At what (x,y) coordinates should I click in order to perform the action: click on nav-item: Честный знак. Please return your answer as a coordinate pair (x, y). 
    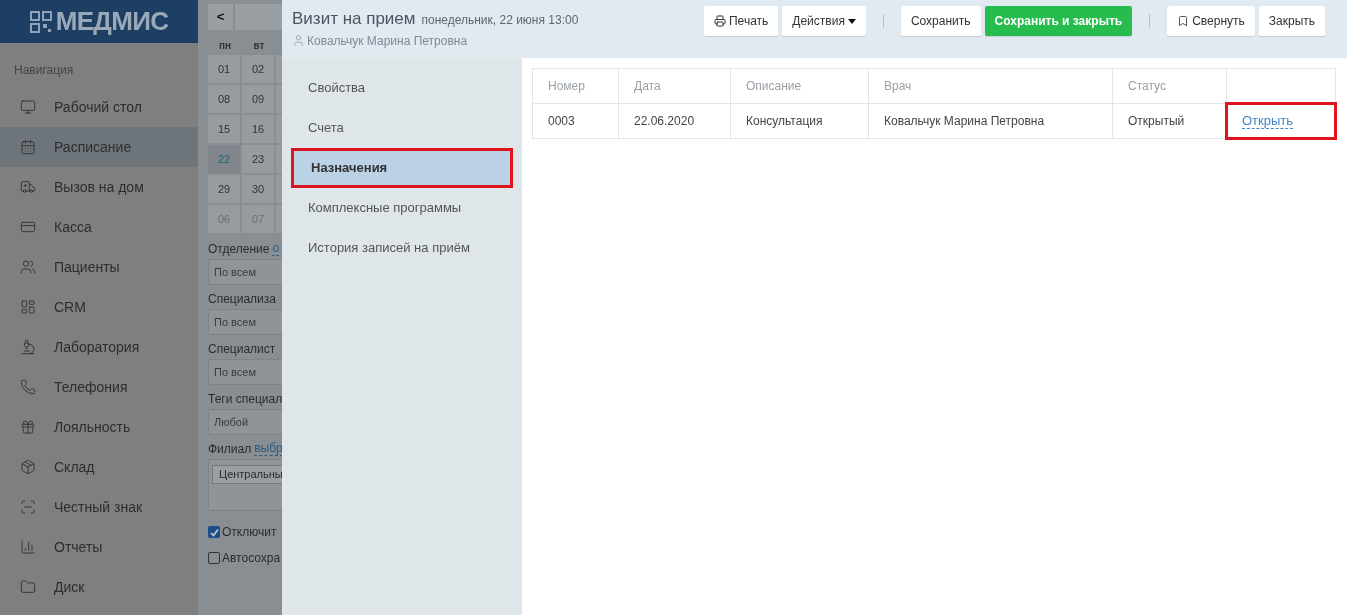
    Looking at the image, I should click on (99, 507).